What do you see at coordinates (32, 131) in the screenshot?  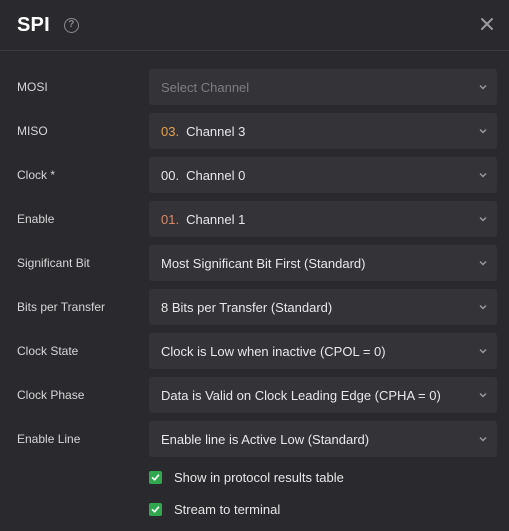 I see `field-label: MISO` at bounding box center [32, 131].